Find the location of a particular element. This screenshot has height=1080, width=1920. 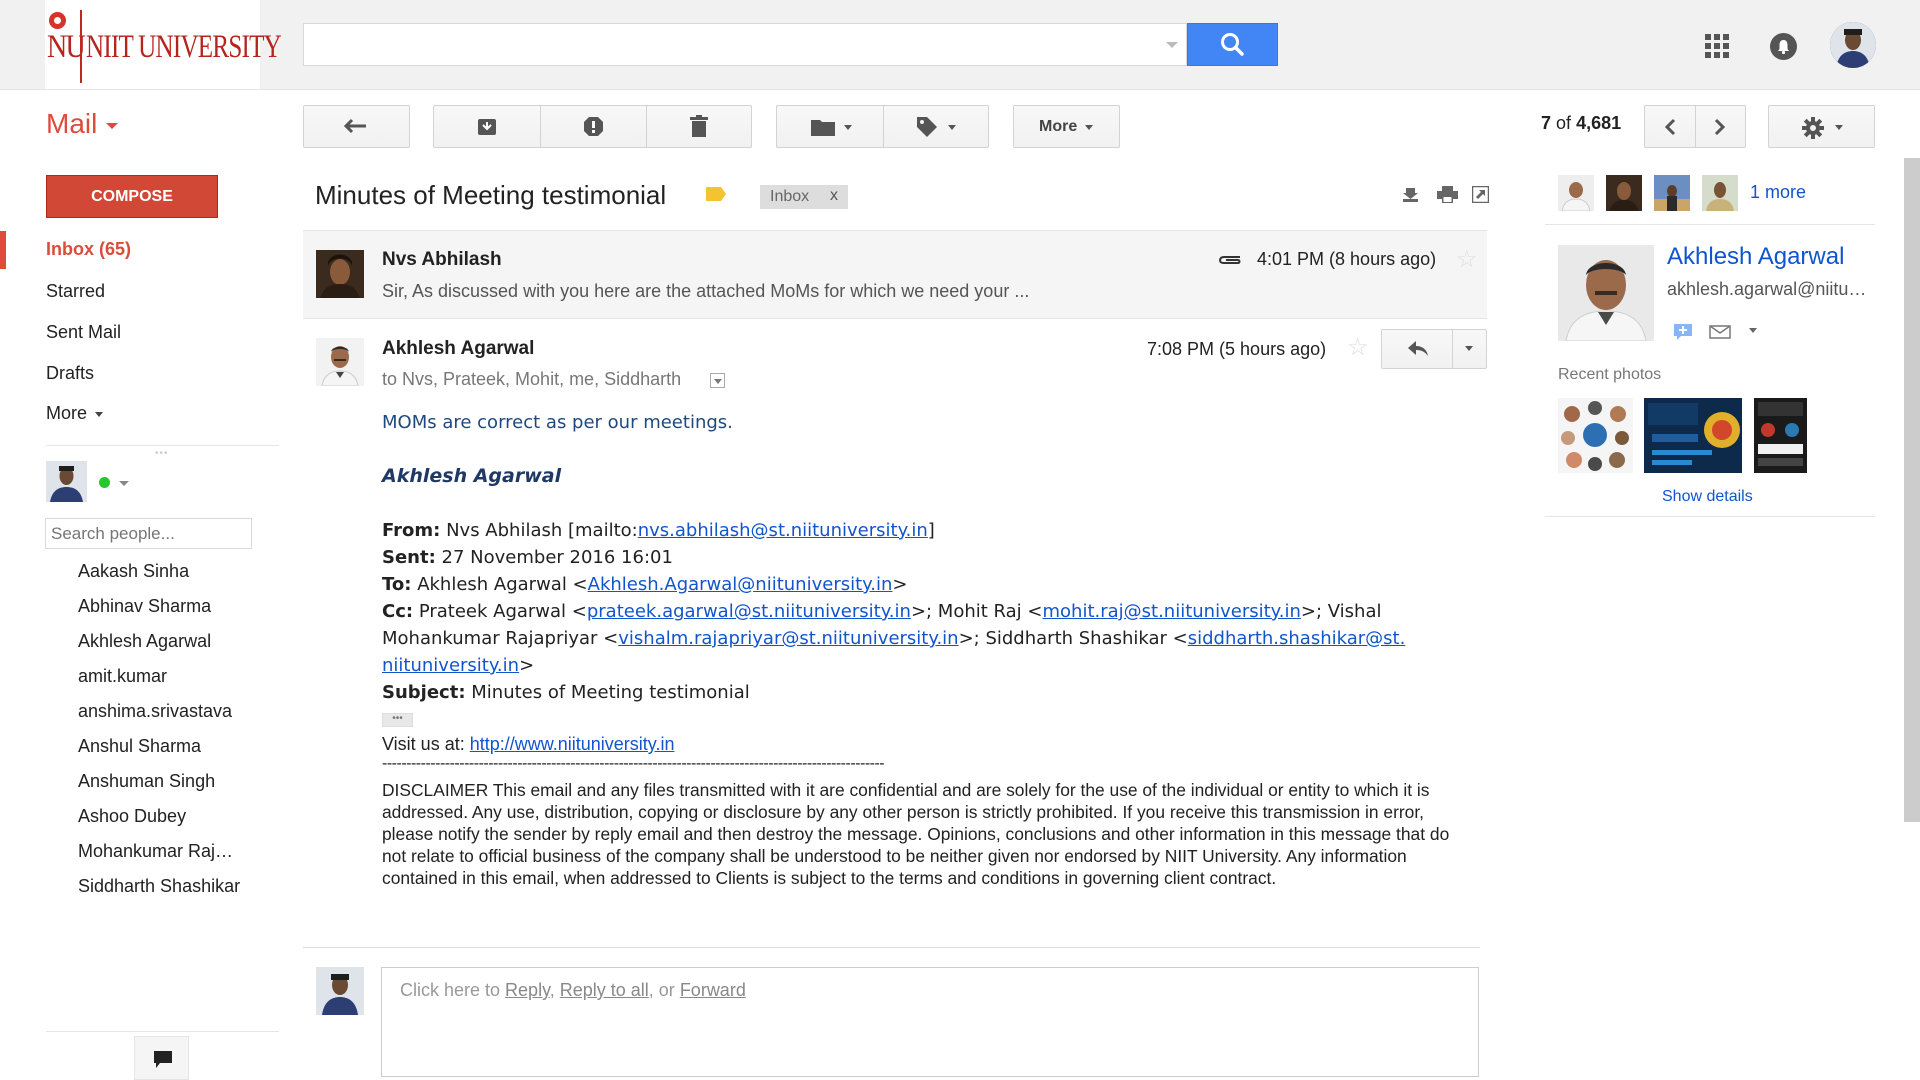

archive-button is located at coordinates (487, 126).